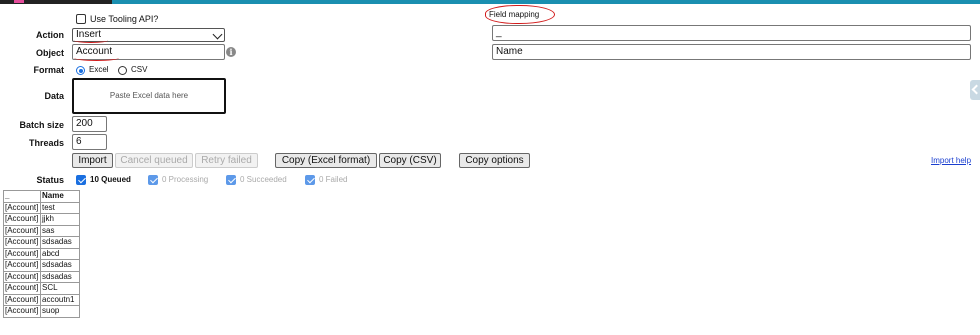  I want to click on table-cell: suop, so click(60, 311).